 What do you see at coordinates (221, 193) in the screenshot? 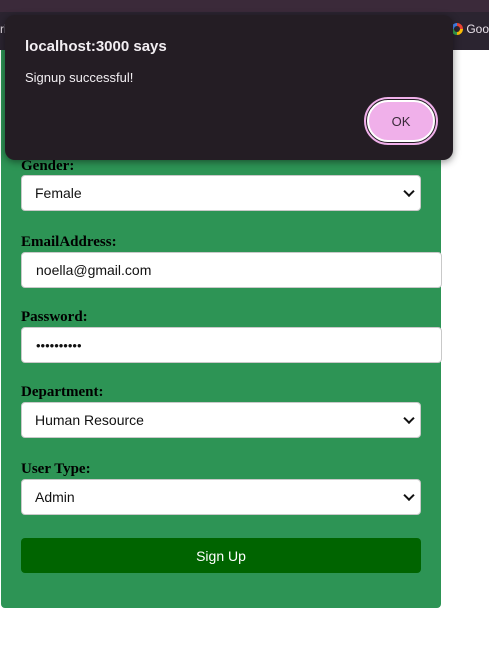
I see `gender-select: Female` at bounding box center [221, 193].